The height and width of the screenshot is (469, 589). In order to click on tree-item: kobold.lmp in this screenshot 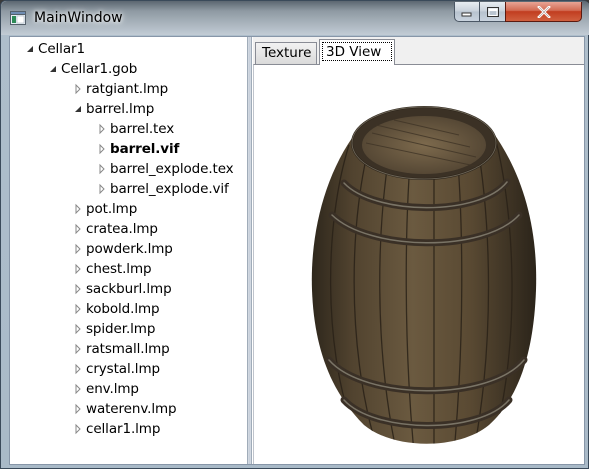, I will do `click(117, 309)`.